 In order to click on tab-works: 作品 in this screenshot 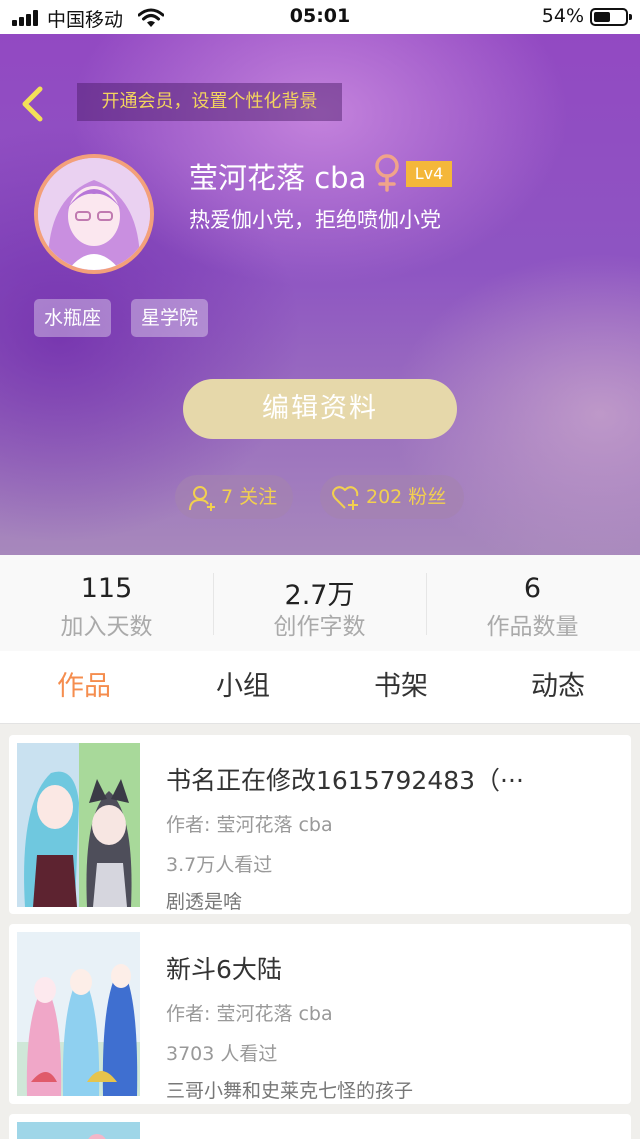, I will do `click(84, 687)`.